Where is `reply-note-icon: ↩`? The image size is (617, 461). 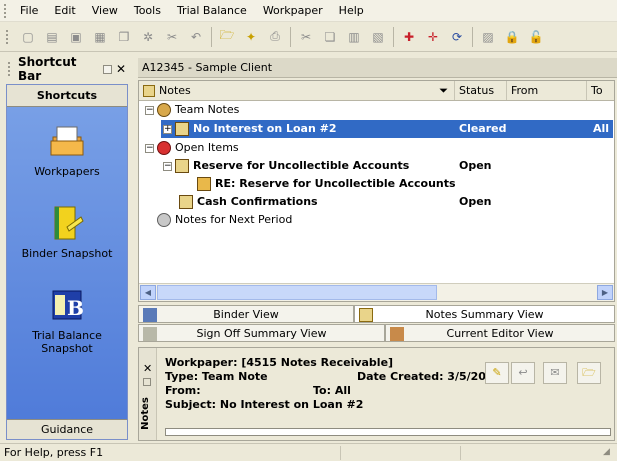 reply-note-icon: ↩ is located at coordinates (523, 373).